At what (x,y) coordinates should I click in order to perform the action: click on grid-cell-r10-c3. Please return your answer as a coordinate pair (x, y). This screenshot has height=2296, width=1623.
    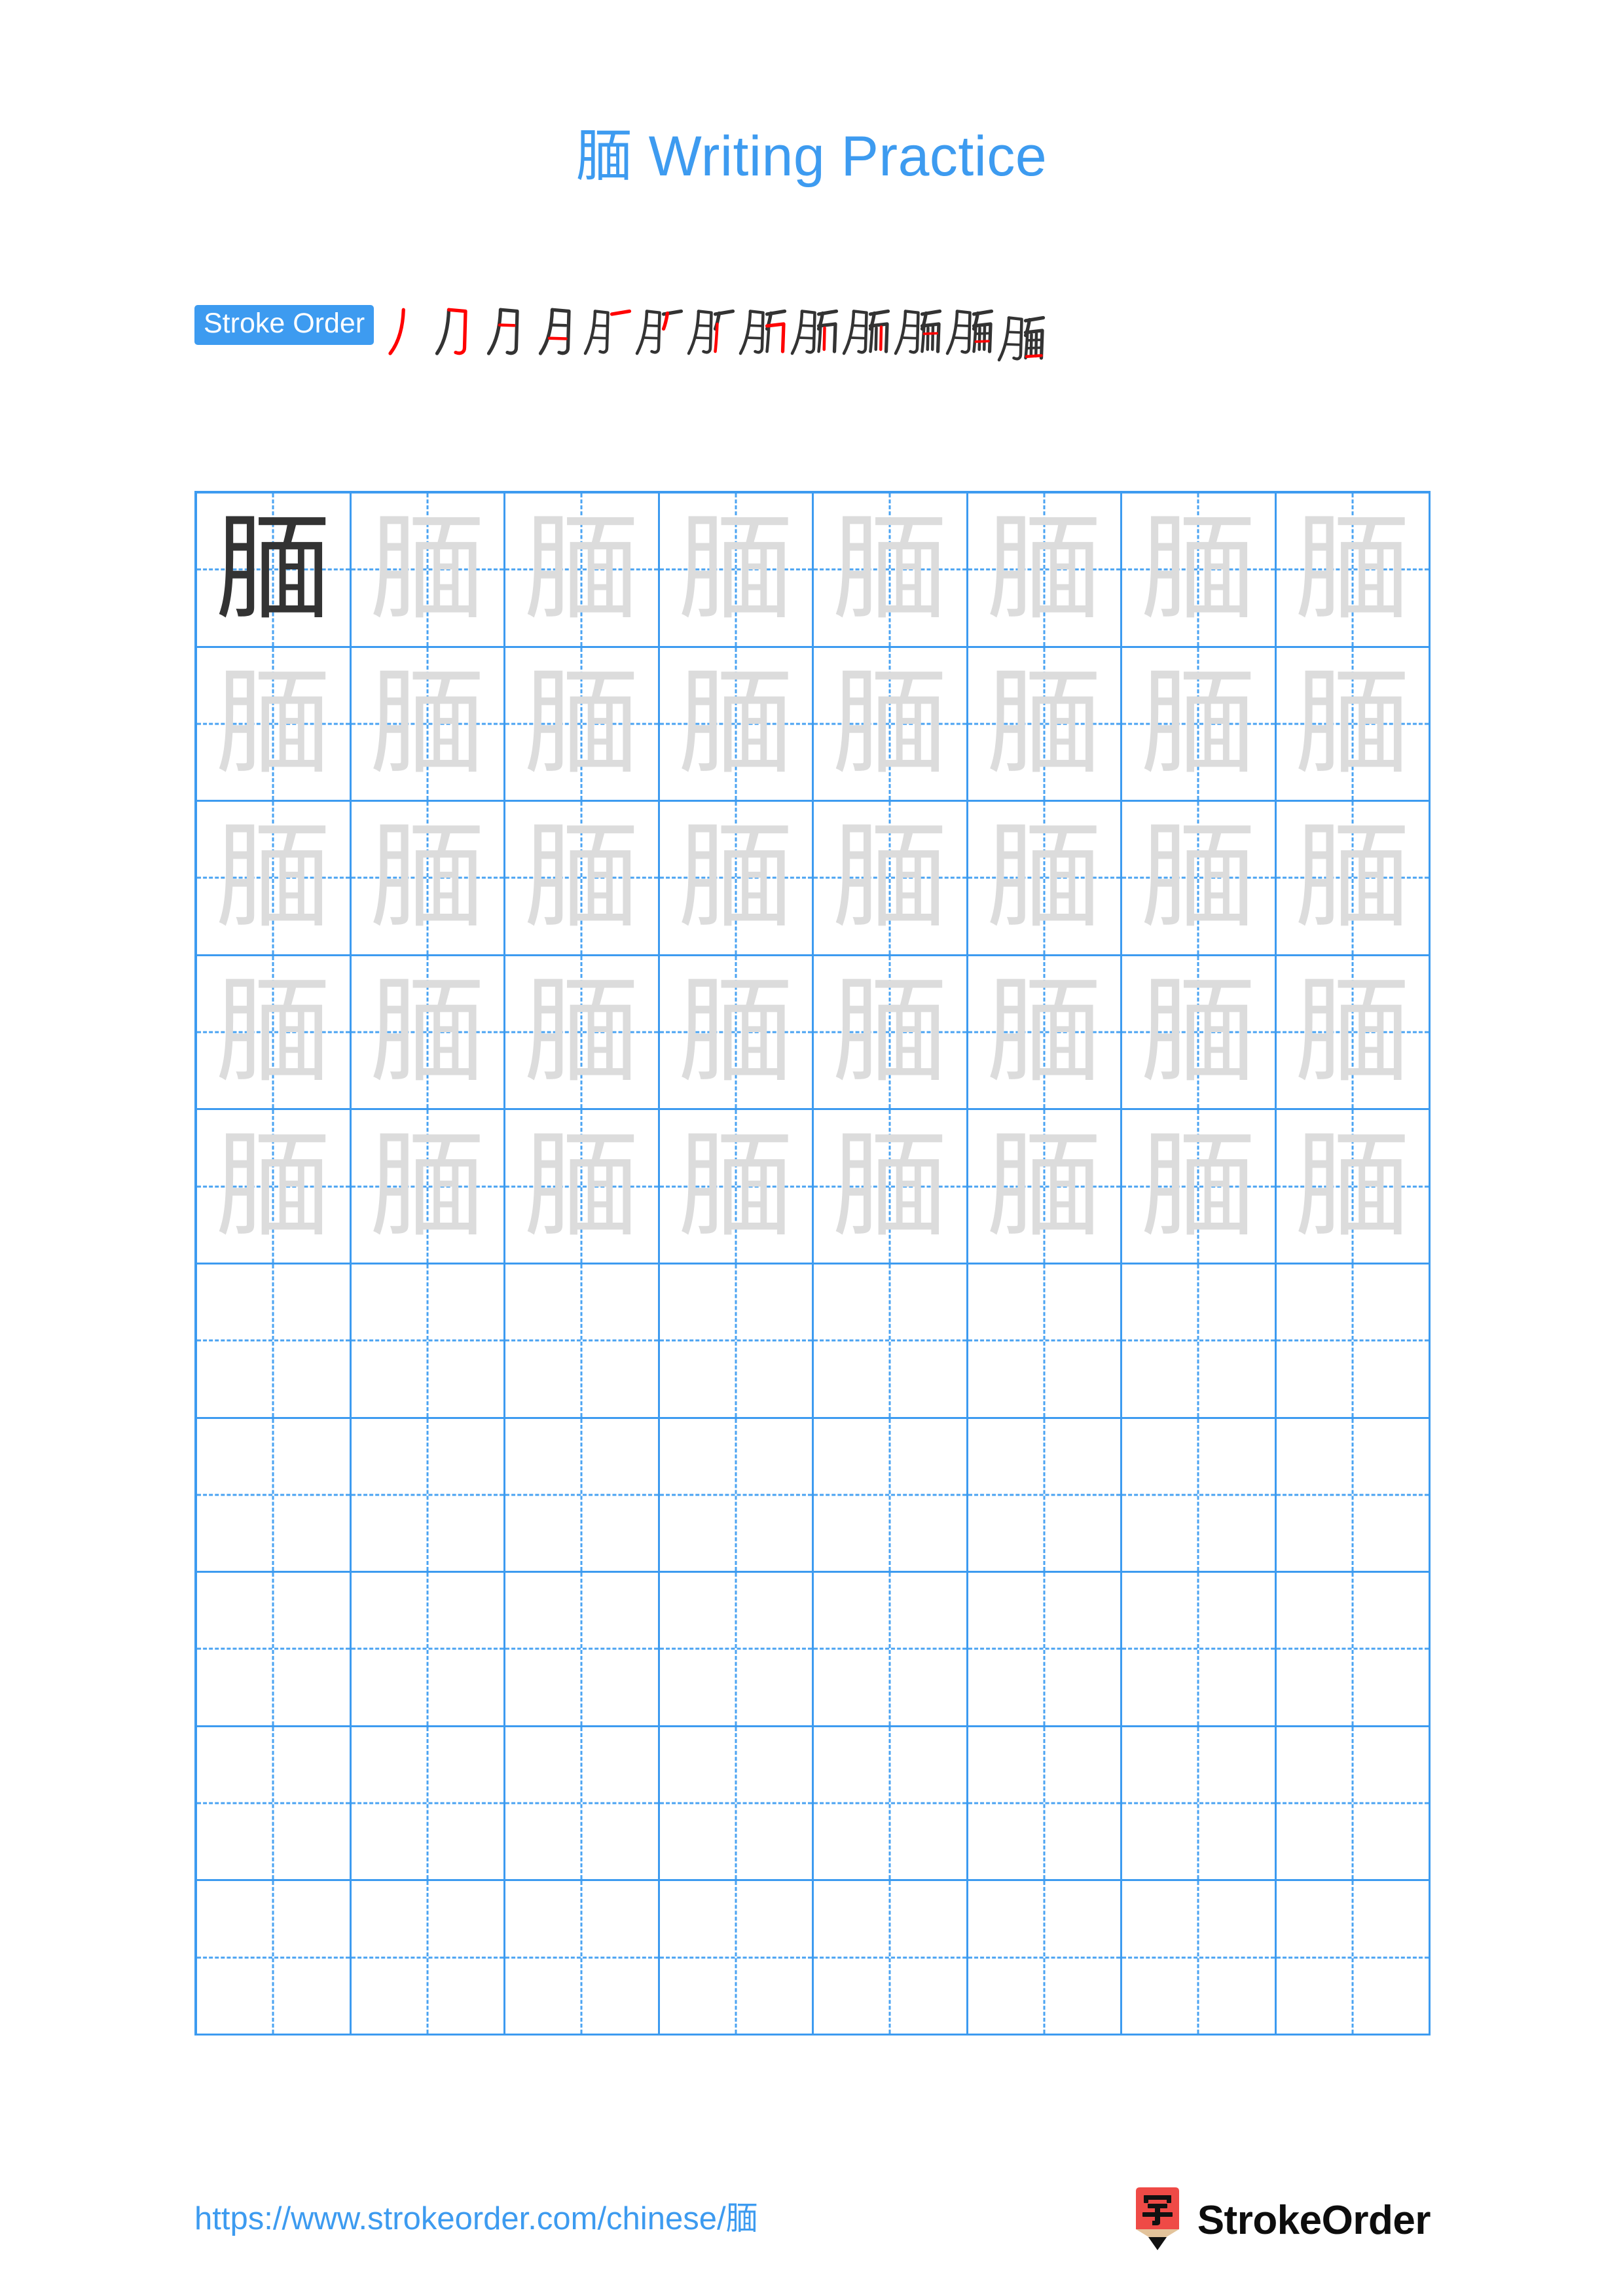
    Looking at the image, I should click on (582, 1959).